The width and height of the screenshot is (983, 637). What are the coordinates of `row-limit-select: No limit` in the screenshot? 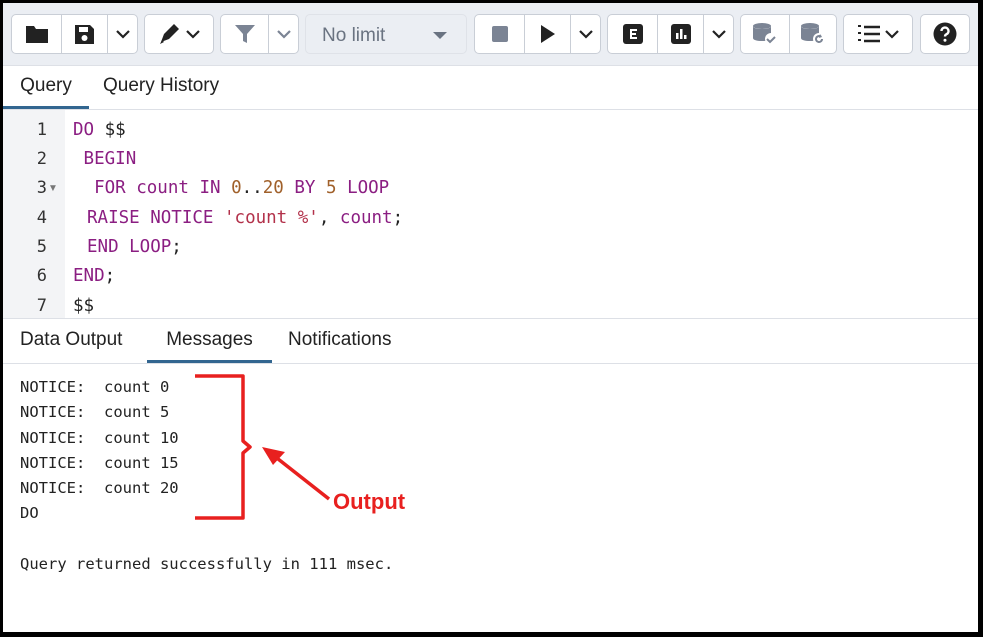 It's located at (386, 34).